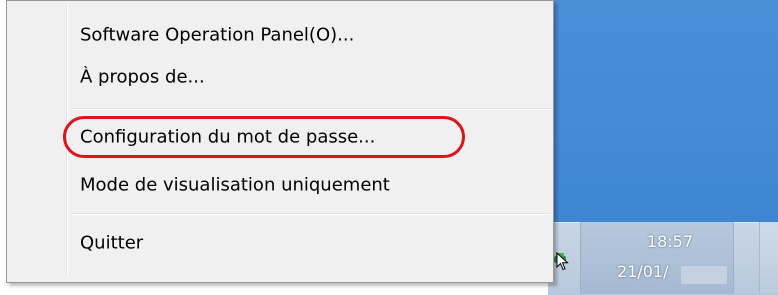 The image size is (778, 295). Describe the element at coordinates (669, 241) in the screenshot. I see `clock-time: 18:57` at that location.